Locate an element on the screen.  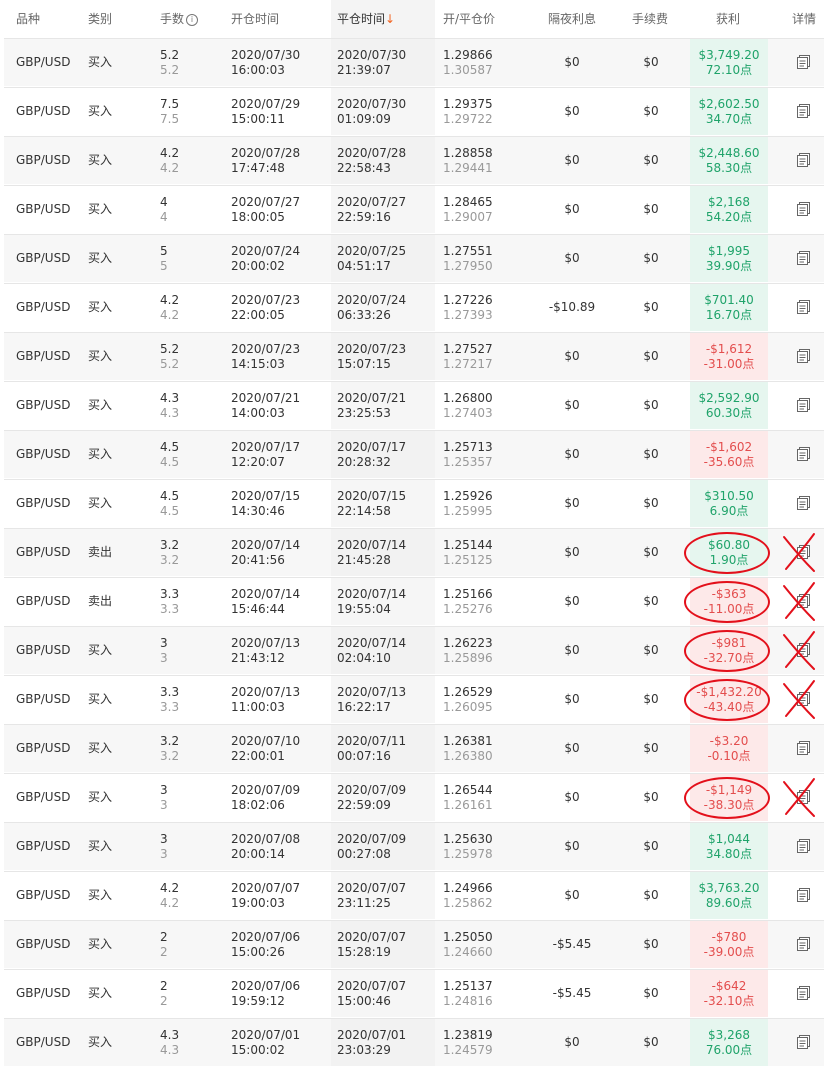
col-header-lots: 手数 i is located at coordinates (179, 19).